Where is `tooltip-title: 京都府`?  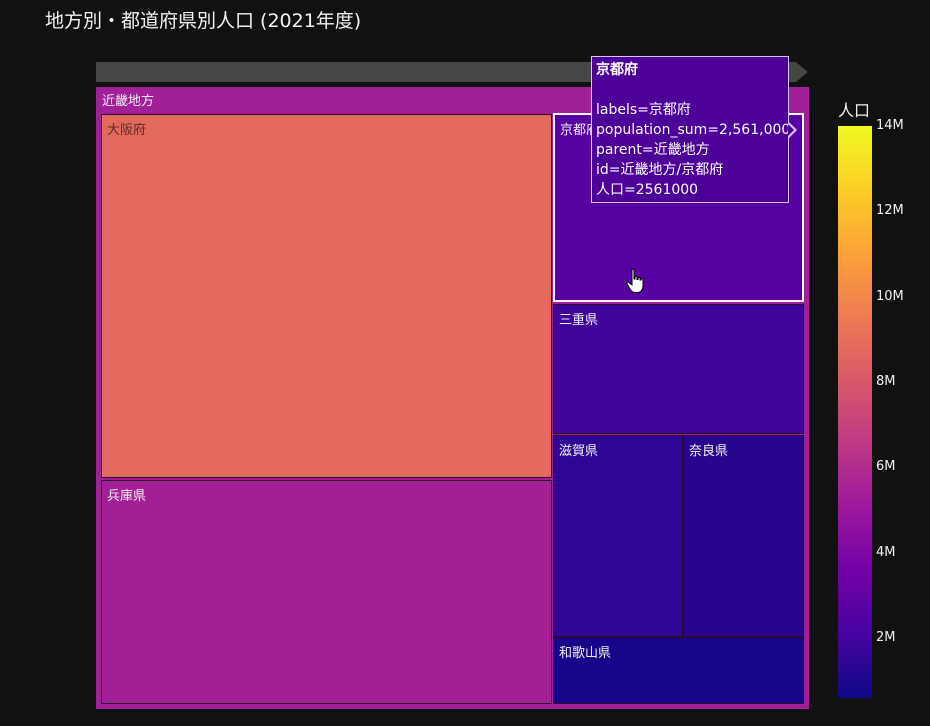 tooltip-title: 京都府 is located at coordinates (617, 70).